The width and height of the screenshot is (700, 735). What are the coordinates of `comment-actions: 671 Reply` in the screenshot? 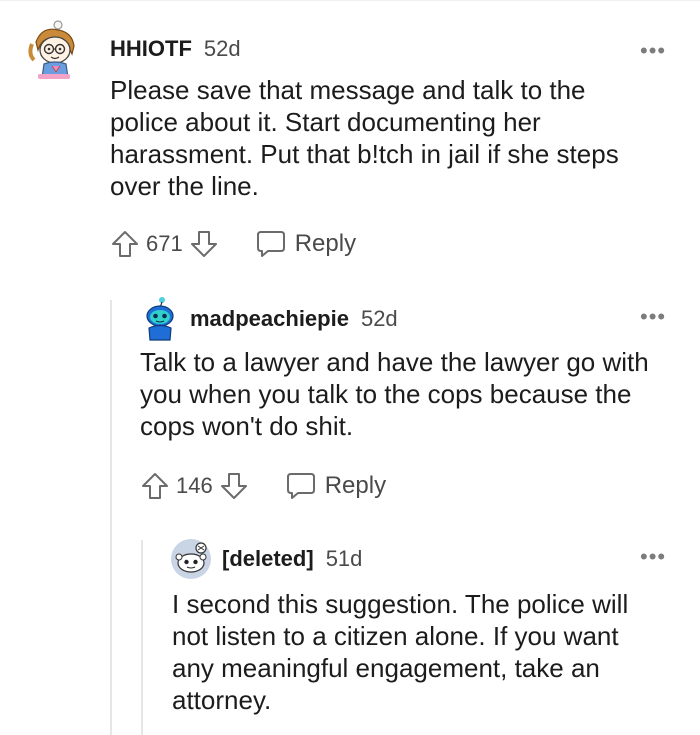 It's located at (233, 244).